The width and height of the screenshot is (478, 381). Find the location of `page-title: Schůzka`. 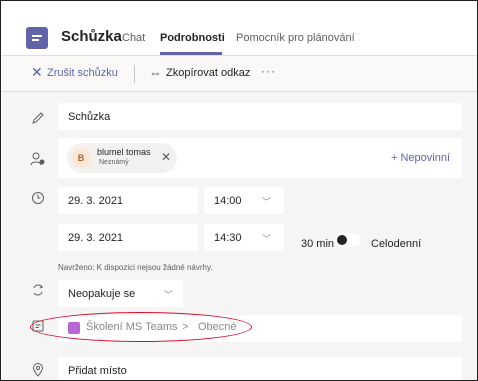

page-title: Schůzka is located at coordinates (91, 36).